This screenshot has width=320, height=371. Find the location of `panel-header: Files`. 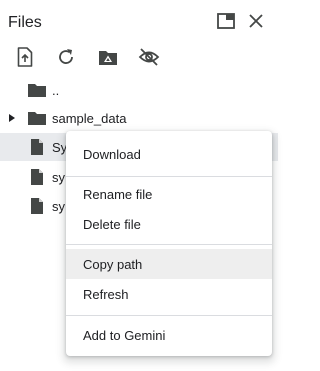

panel-header: Files is located at coordinates (139, 20).